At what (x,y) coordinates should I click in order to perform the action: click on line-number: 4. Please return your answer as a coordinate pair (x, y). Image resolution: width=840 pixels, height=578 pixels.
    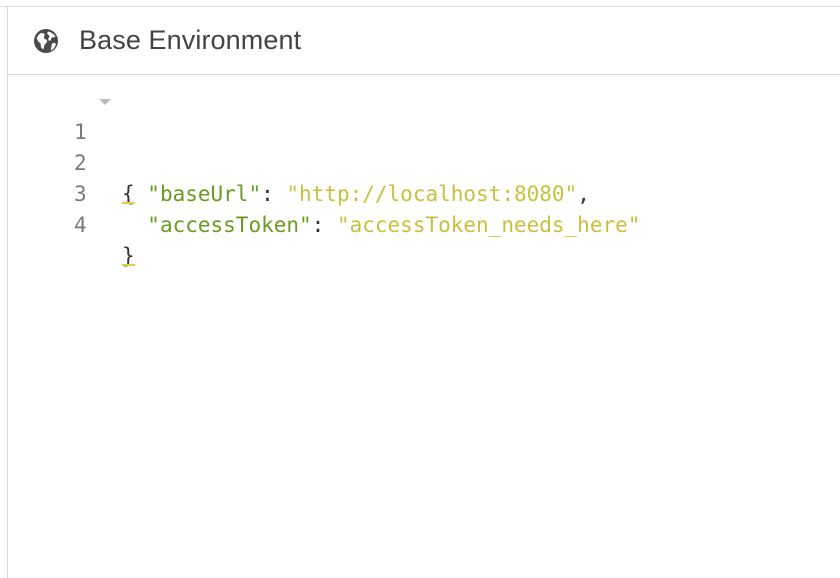
    Looking at the image, I should click on (80, 225).